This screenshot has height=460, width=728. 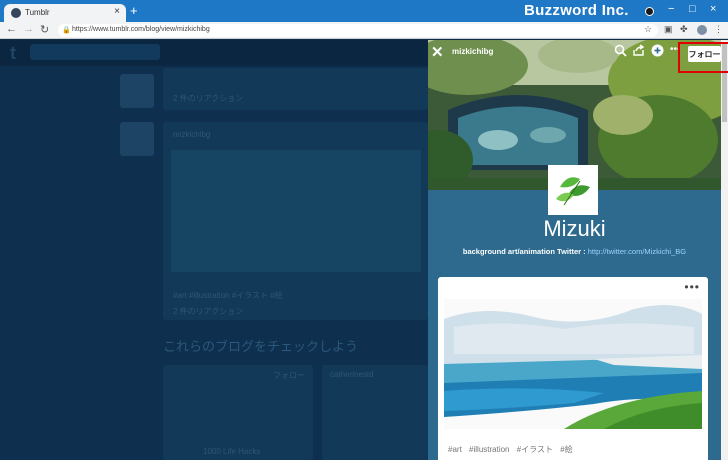 What do you see at coordinates (44, 29) in the screenshot?
I see `reload-icon: ↻` at bounding box center [44, 29].